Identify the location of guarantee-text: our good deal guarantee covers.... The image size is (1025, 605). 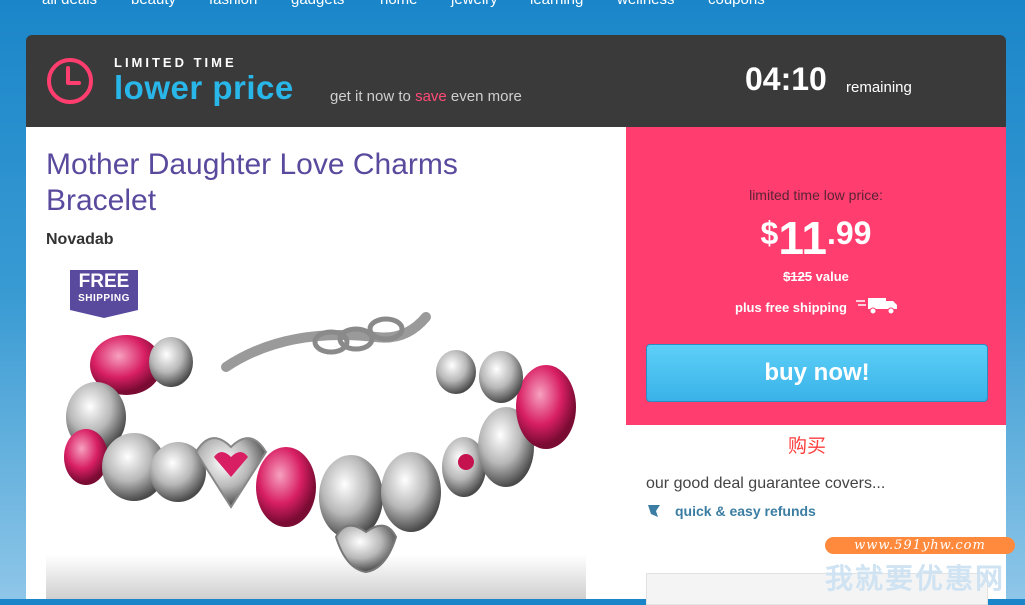
(766, 483).